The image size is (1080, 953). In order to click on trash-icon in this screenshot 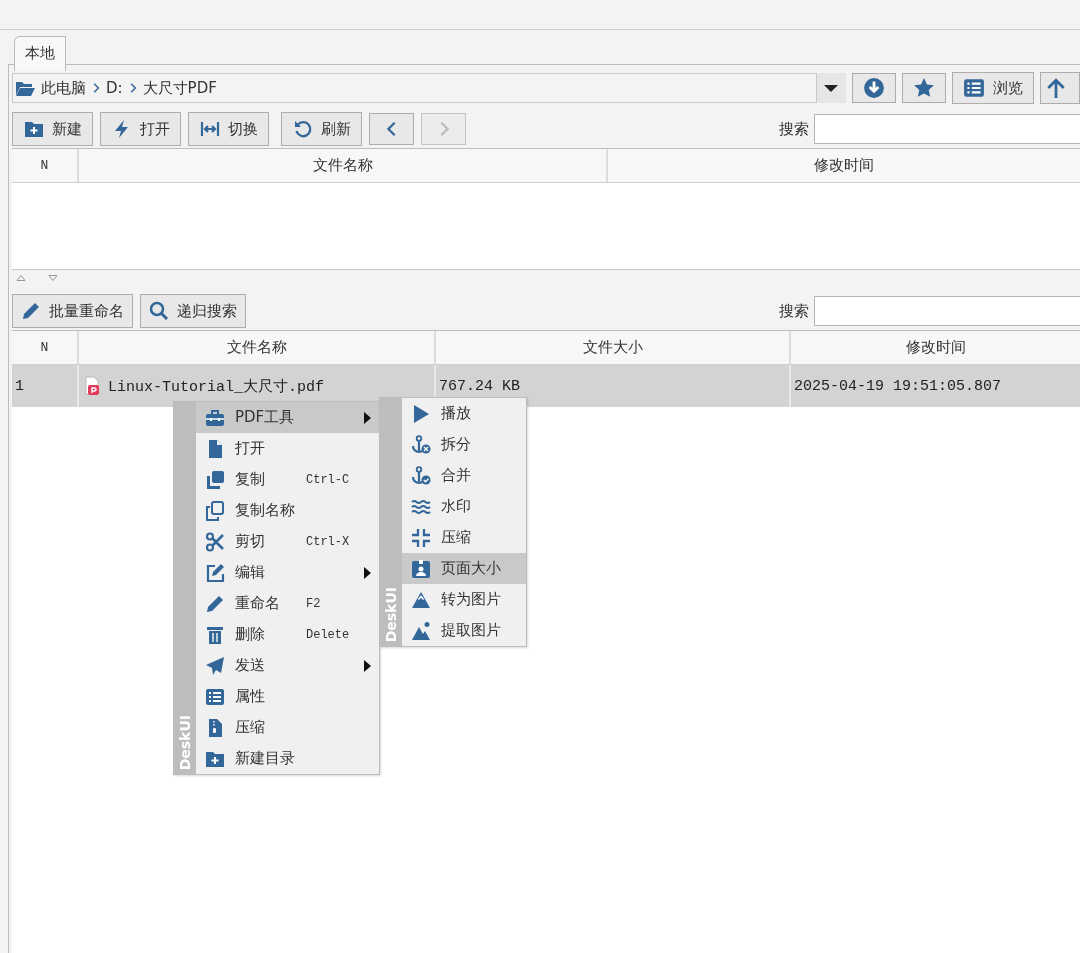, I will do `click(215, 634)`.